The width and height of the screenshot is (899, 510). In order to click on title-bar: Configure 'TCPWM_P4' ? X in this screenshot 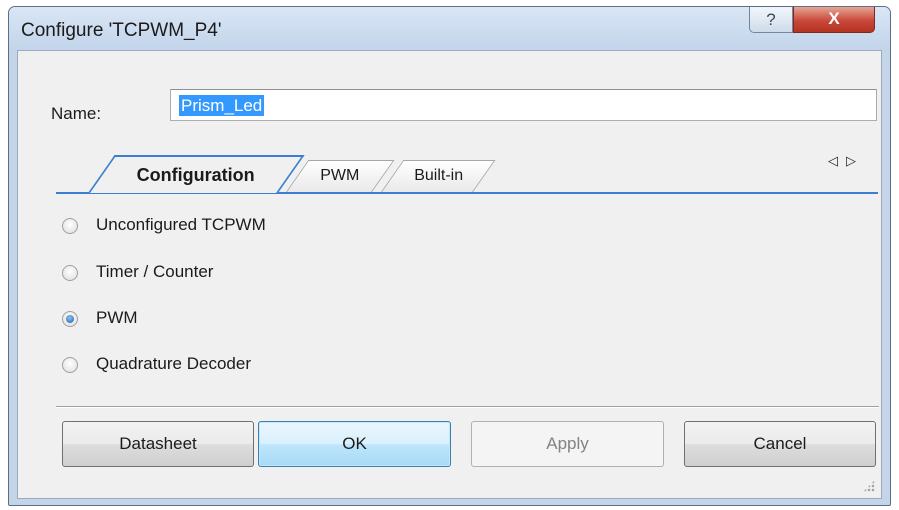, I will do `click(449, 28)`.